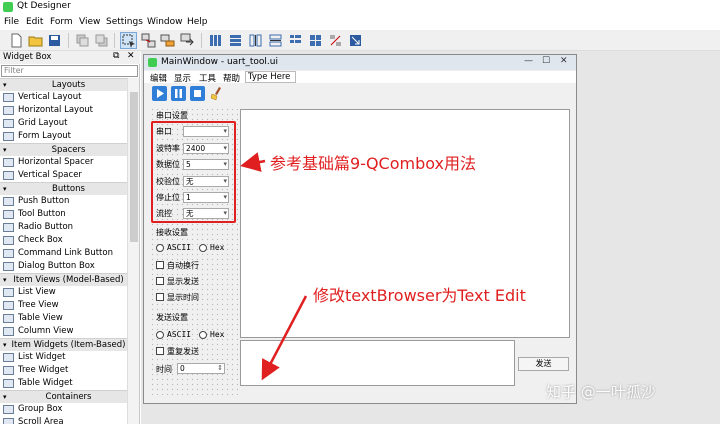  What do you see at coordinates (56, 162) in the screenshot?
I see `widget-item-label: Horizontal Spacer` at bounding box center [56, 162].